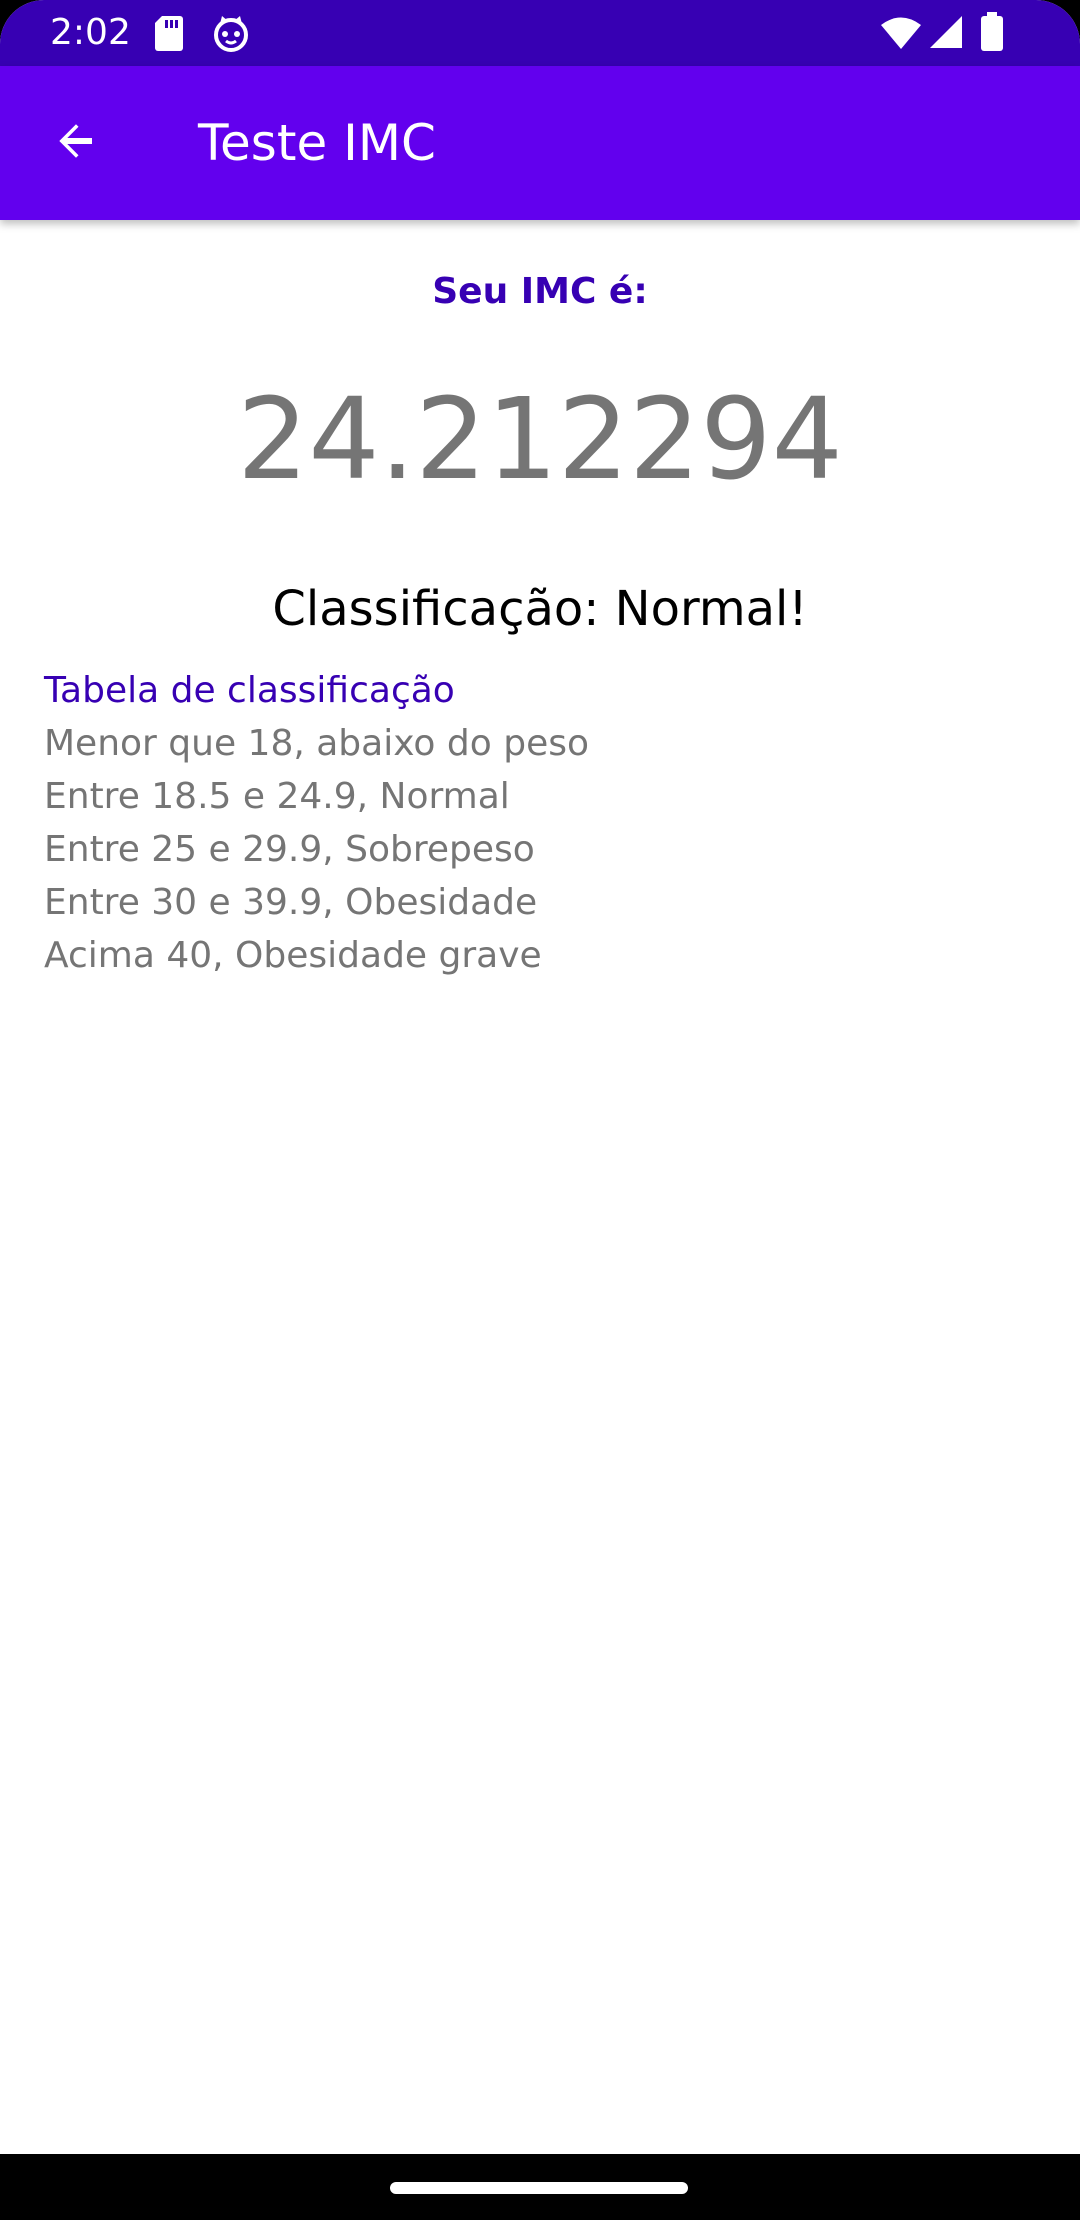 The width and height of the screenshot is (1080, 2220). Describe the element at coordinates (317, 143) in the screenshot. I see `app-title: Teste IMC` at that location.